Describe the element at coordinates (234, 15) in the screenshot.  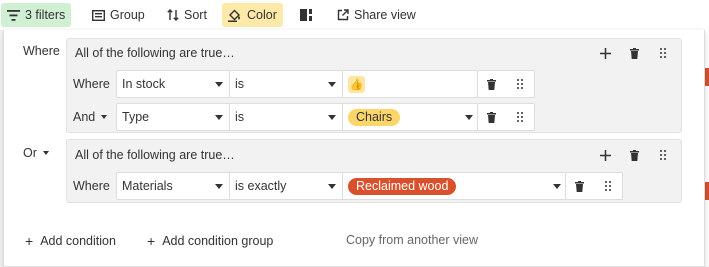
I see `paint-bucket-icon` at that location.